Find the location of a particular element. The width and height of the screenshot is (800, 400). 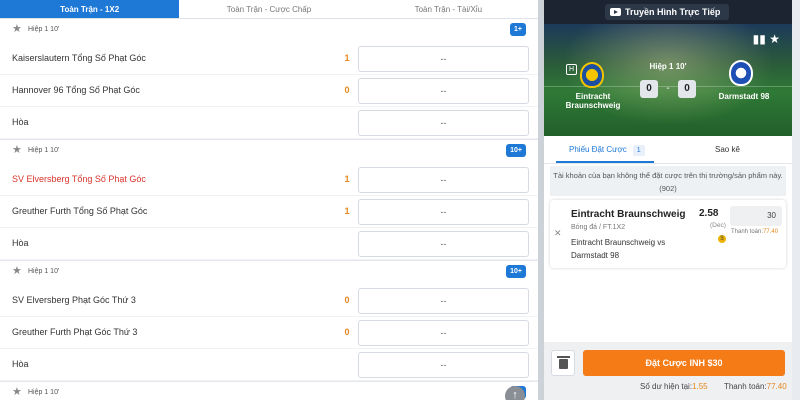

away-team-name: Darmstadt 98 is located at coordinates (744, 96).